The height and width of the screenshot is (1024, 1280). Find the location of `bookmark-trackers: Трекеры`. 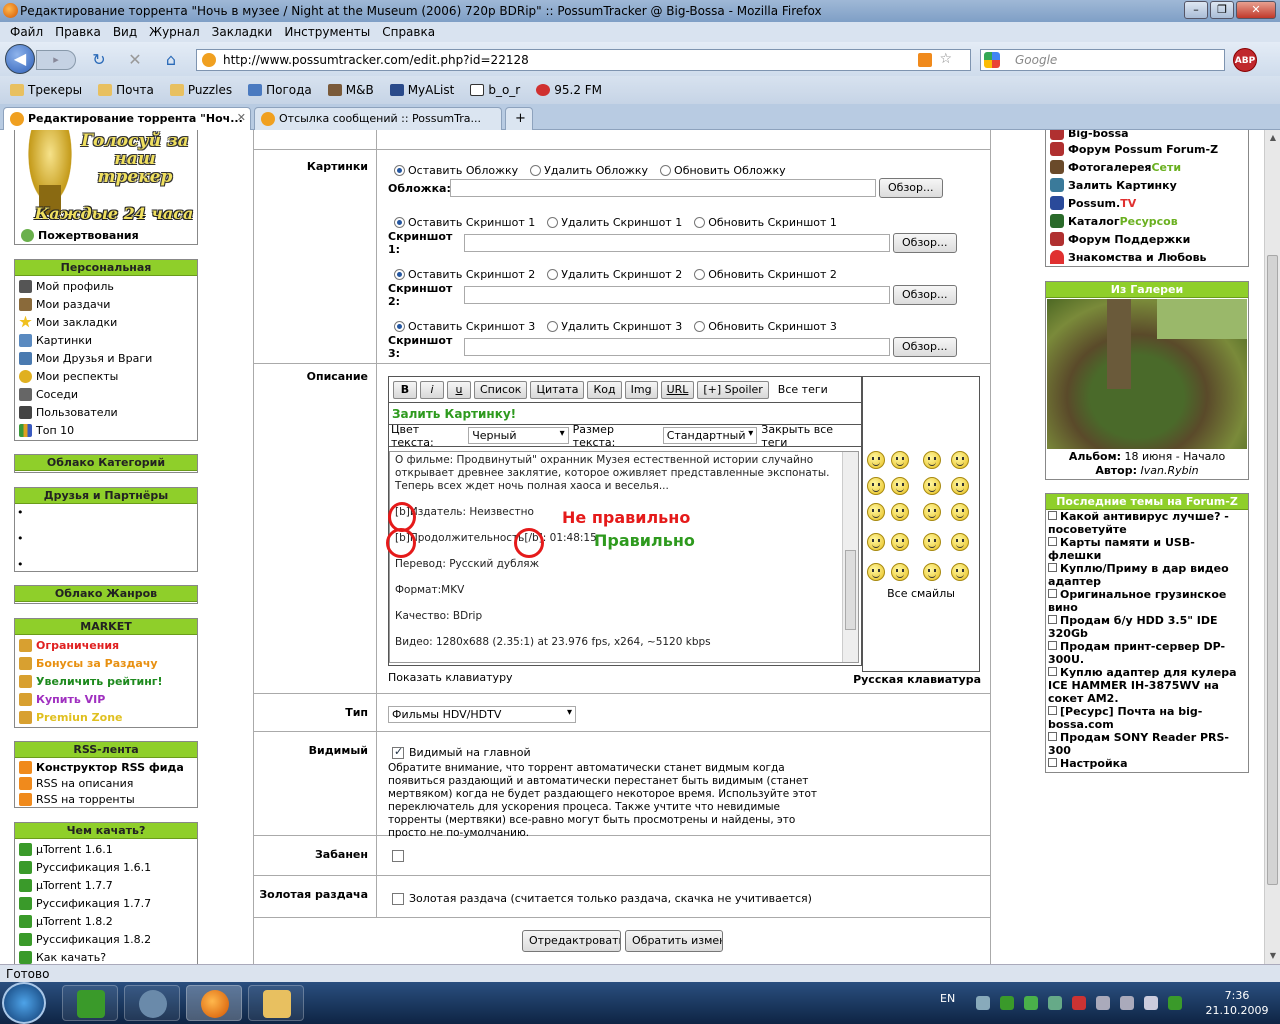

bookmark-trackers: Трекеры is located at coordinates (46, 90).